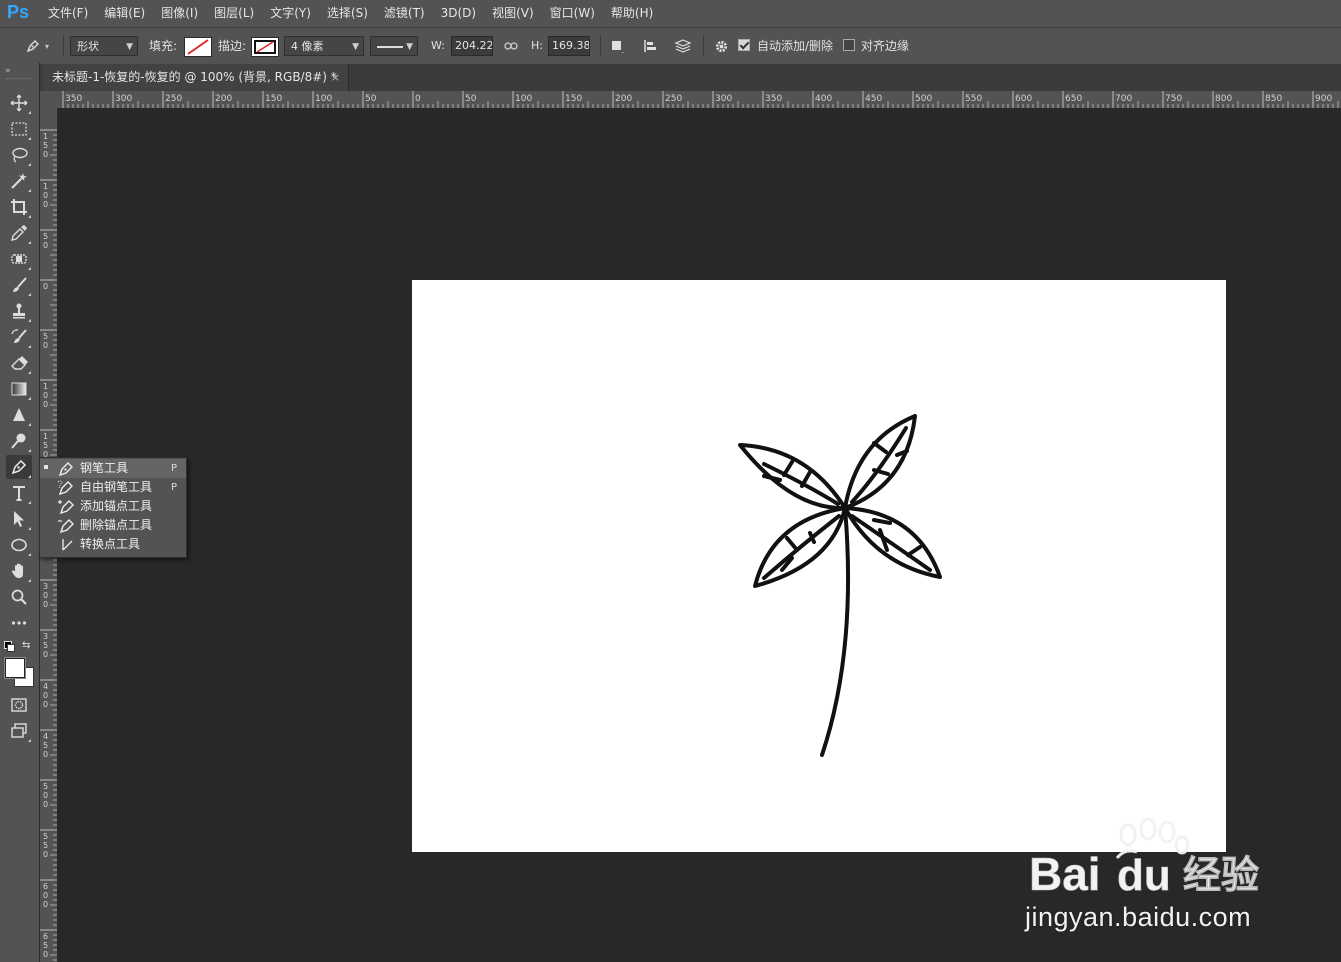  I want to click on ruler-origin, so click(49, 100).